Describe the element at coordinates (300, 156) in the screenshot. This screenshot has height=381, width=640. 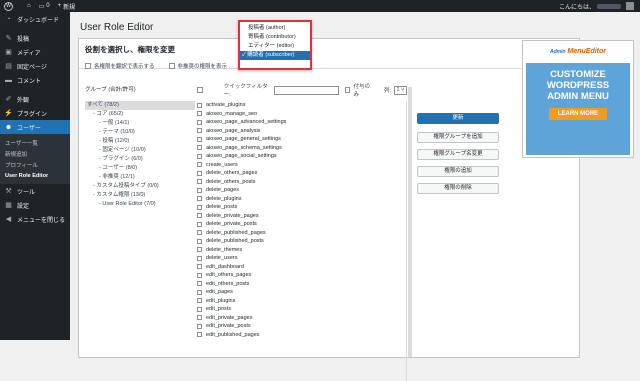
I see `capability-row: aioseo_page_social_settings` at that location.